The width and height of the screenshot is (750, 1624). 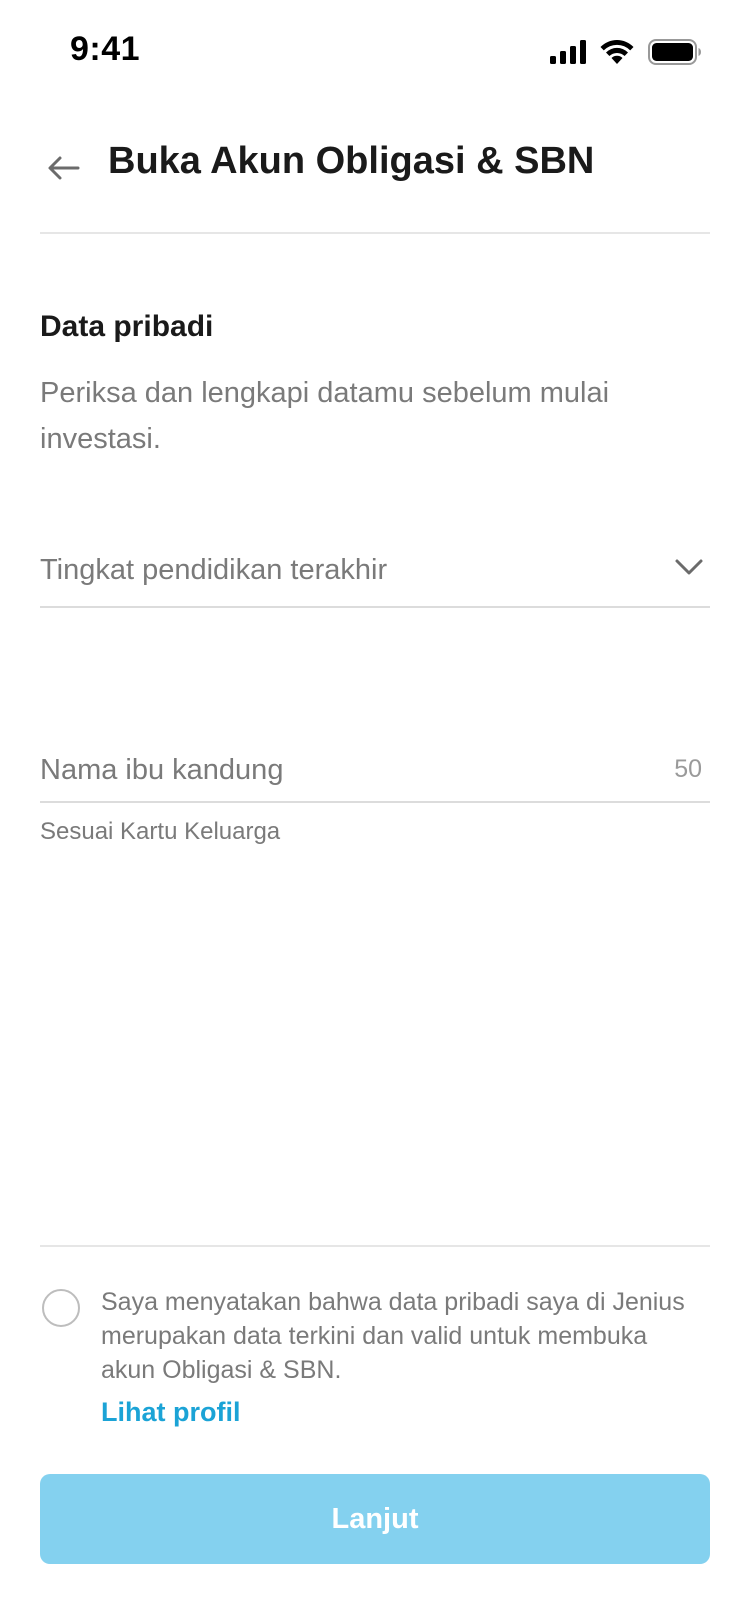 What do you see at coordinates (568, 52) in the screenshot?
I see `cellular-signal-icon` at bounding box center [568, 52].